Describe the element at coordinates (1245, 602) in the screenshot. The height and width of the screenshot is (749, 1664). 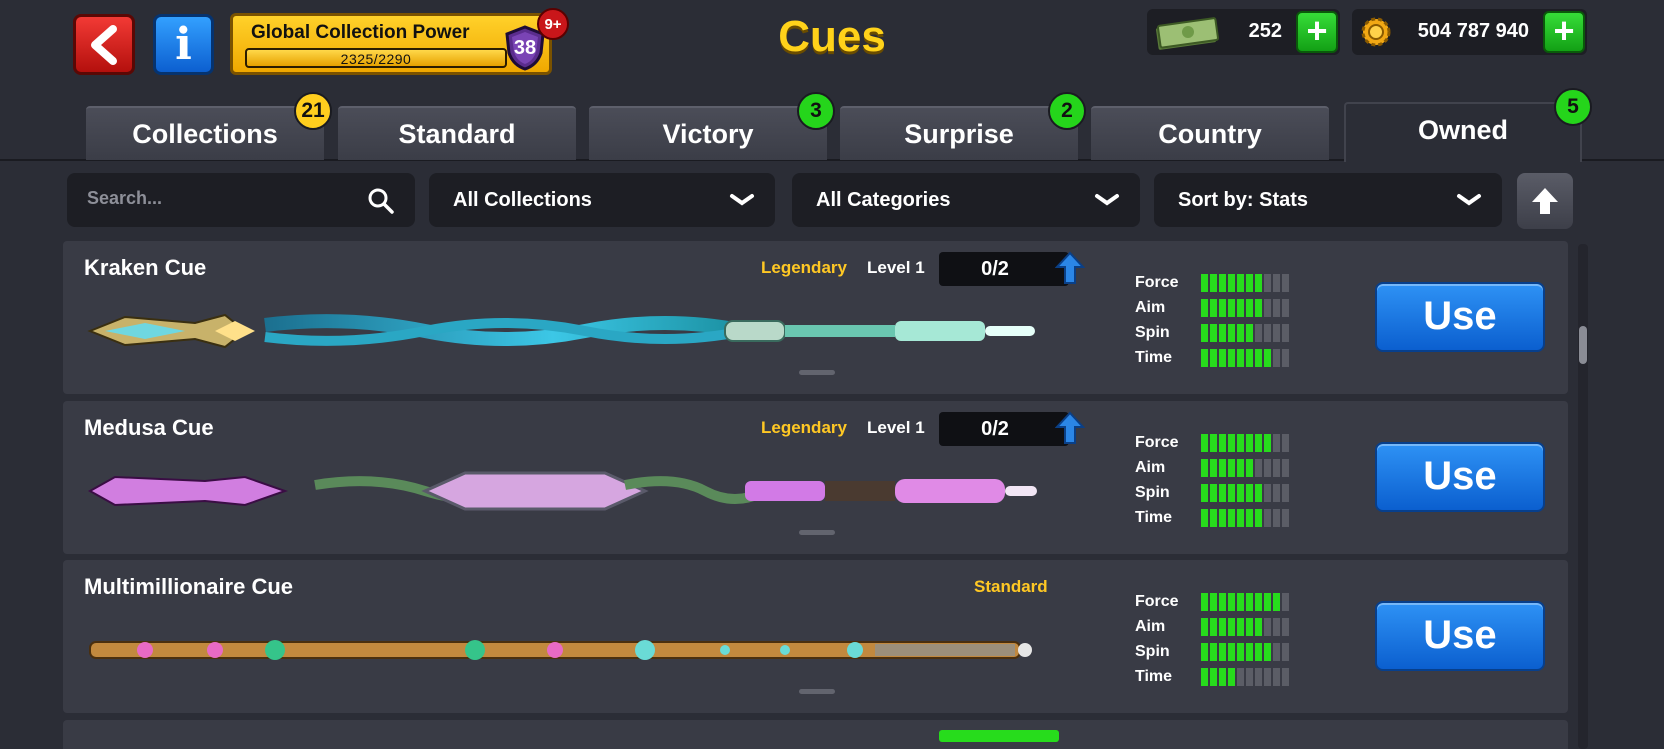
I see `stat-bar-force` at that location.